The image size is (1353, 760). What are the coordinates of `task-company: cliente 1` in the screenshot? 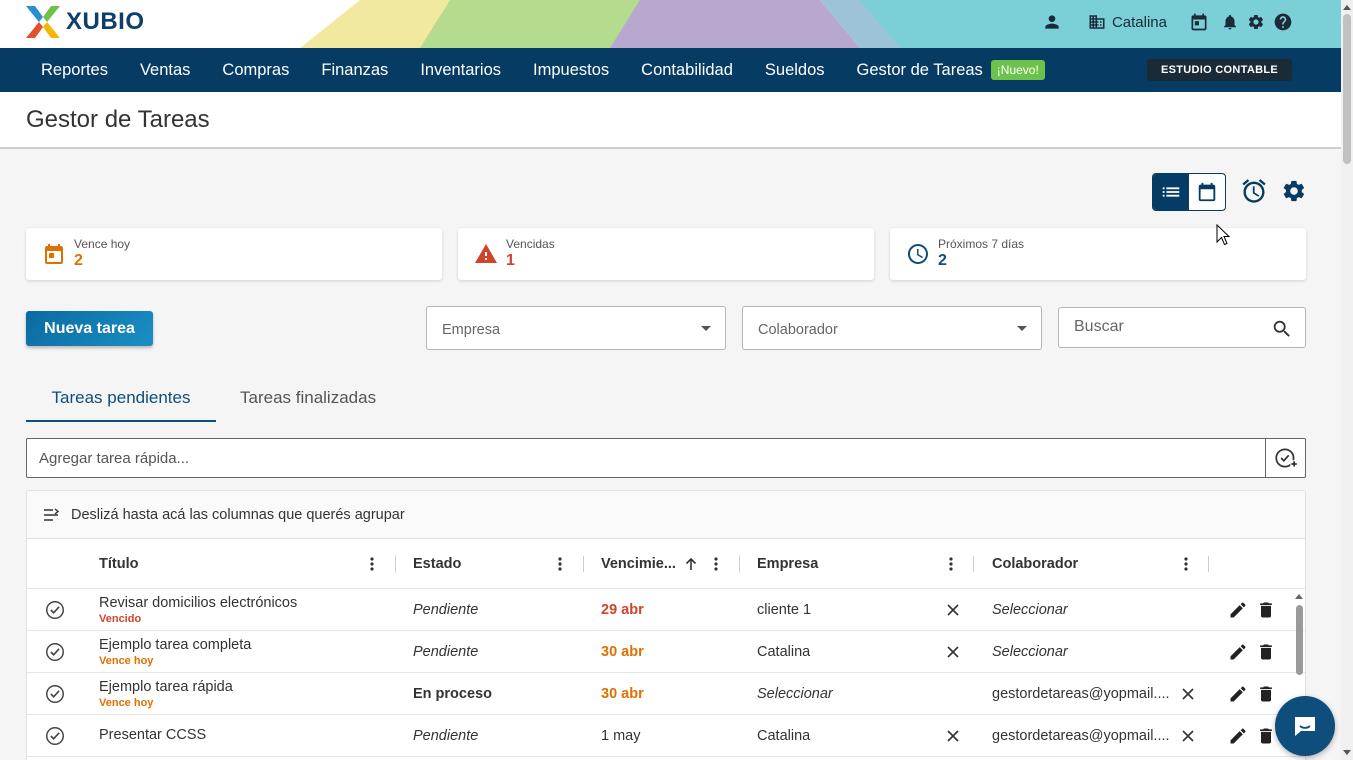 It's located at (784, 610).